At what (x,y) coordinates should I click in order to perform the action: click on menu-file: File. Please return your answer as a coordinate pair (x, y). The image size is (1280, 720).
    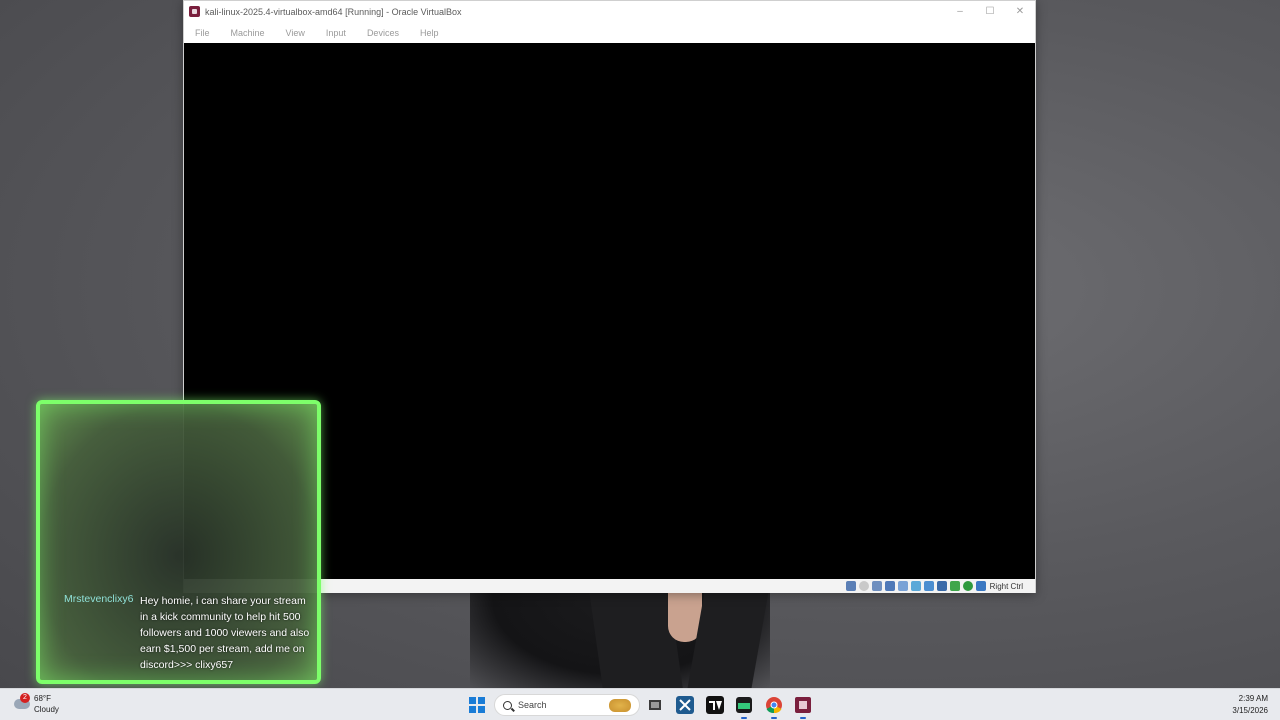
    Looking at the image, I should click on (202, 33).